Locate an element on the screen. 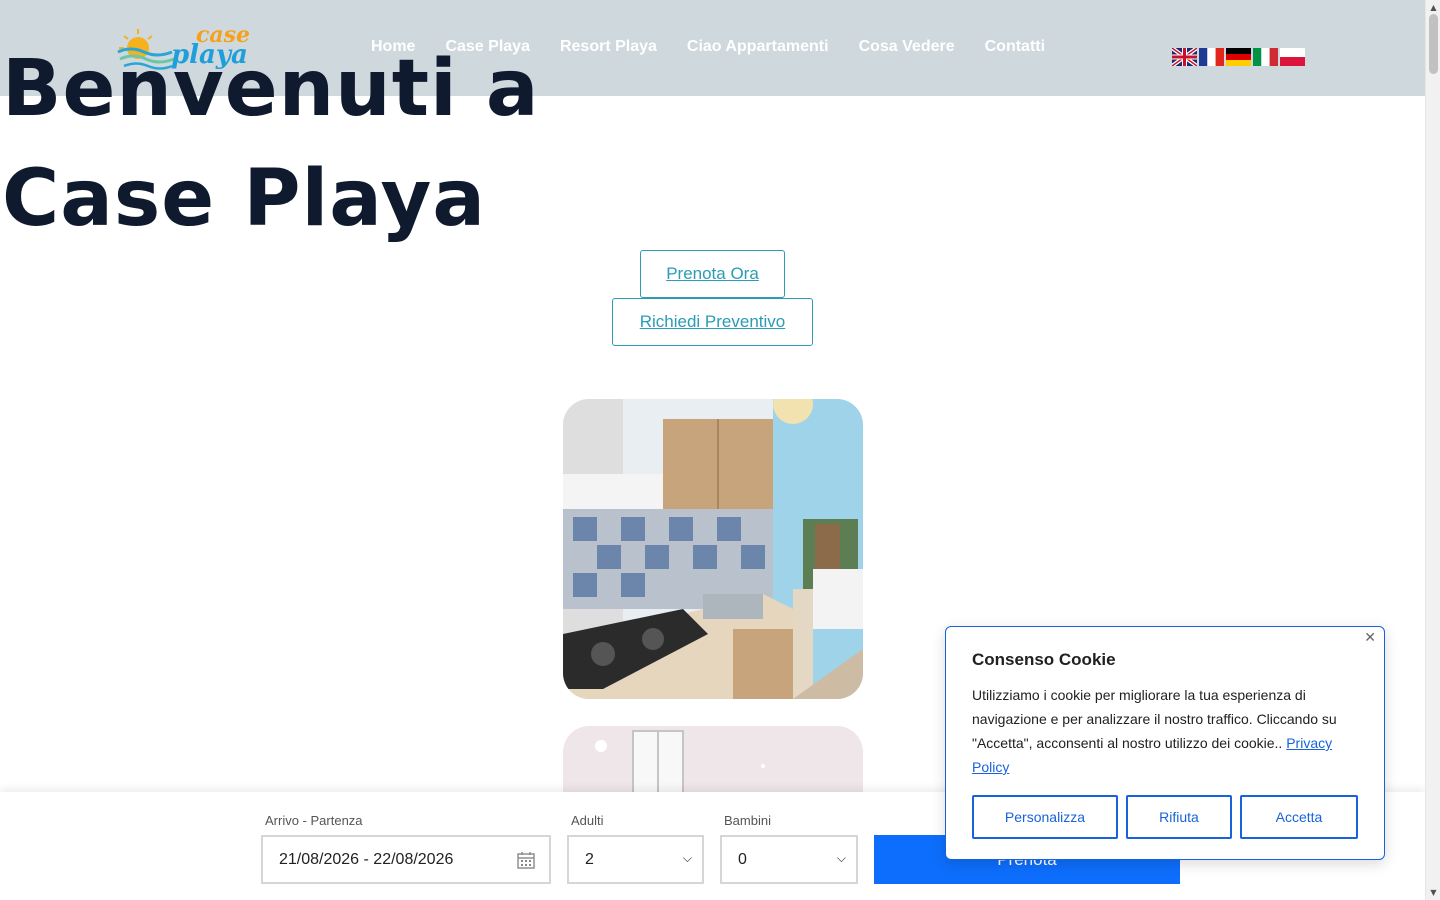  book-now-button: Prenota Ora is located at coordinates (712, 274).